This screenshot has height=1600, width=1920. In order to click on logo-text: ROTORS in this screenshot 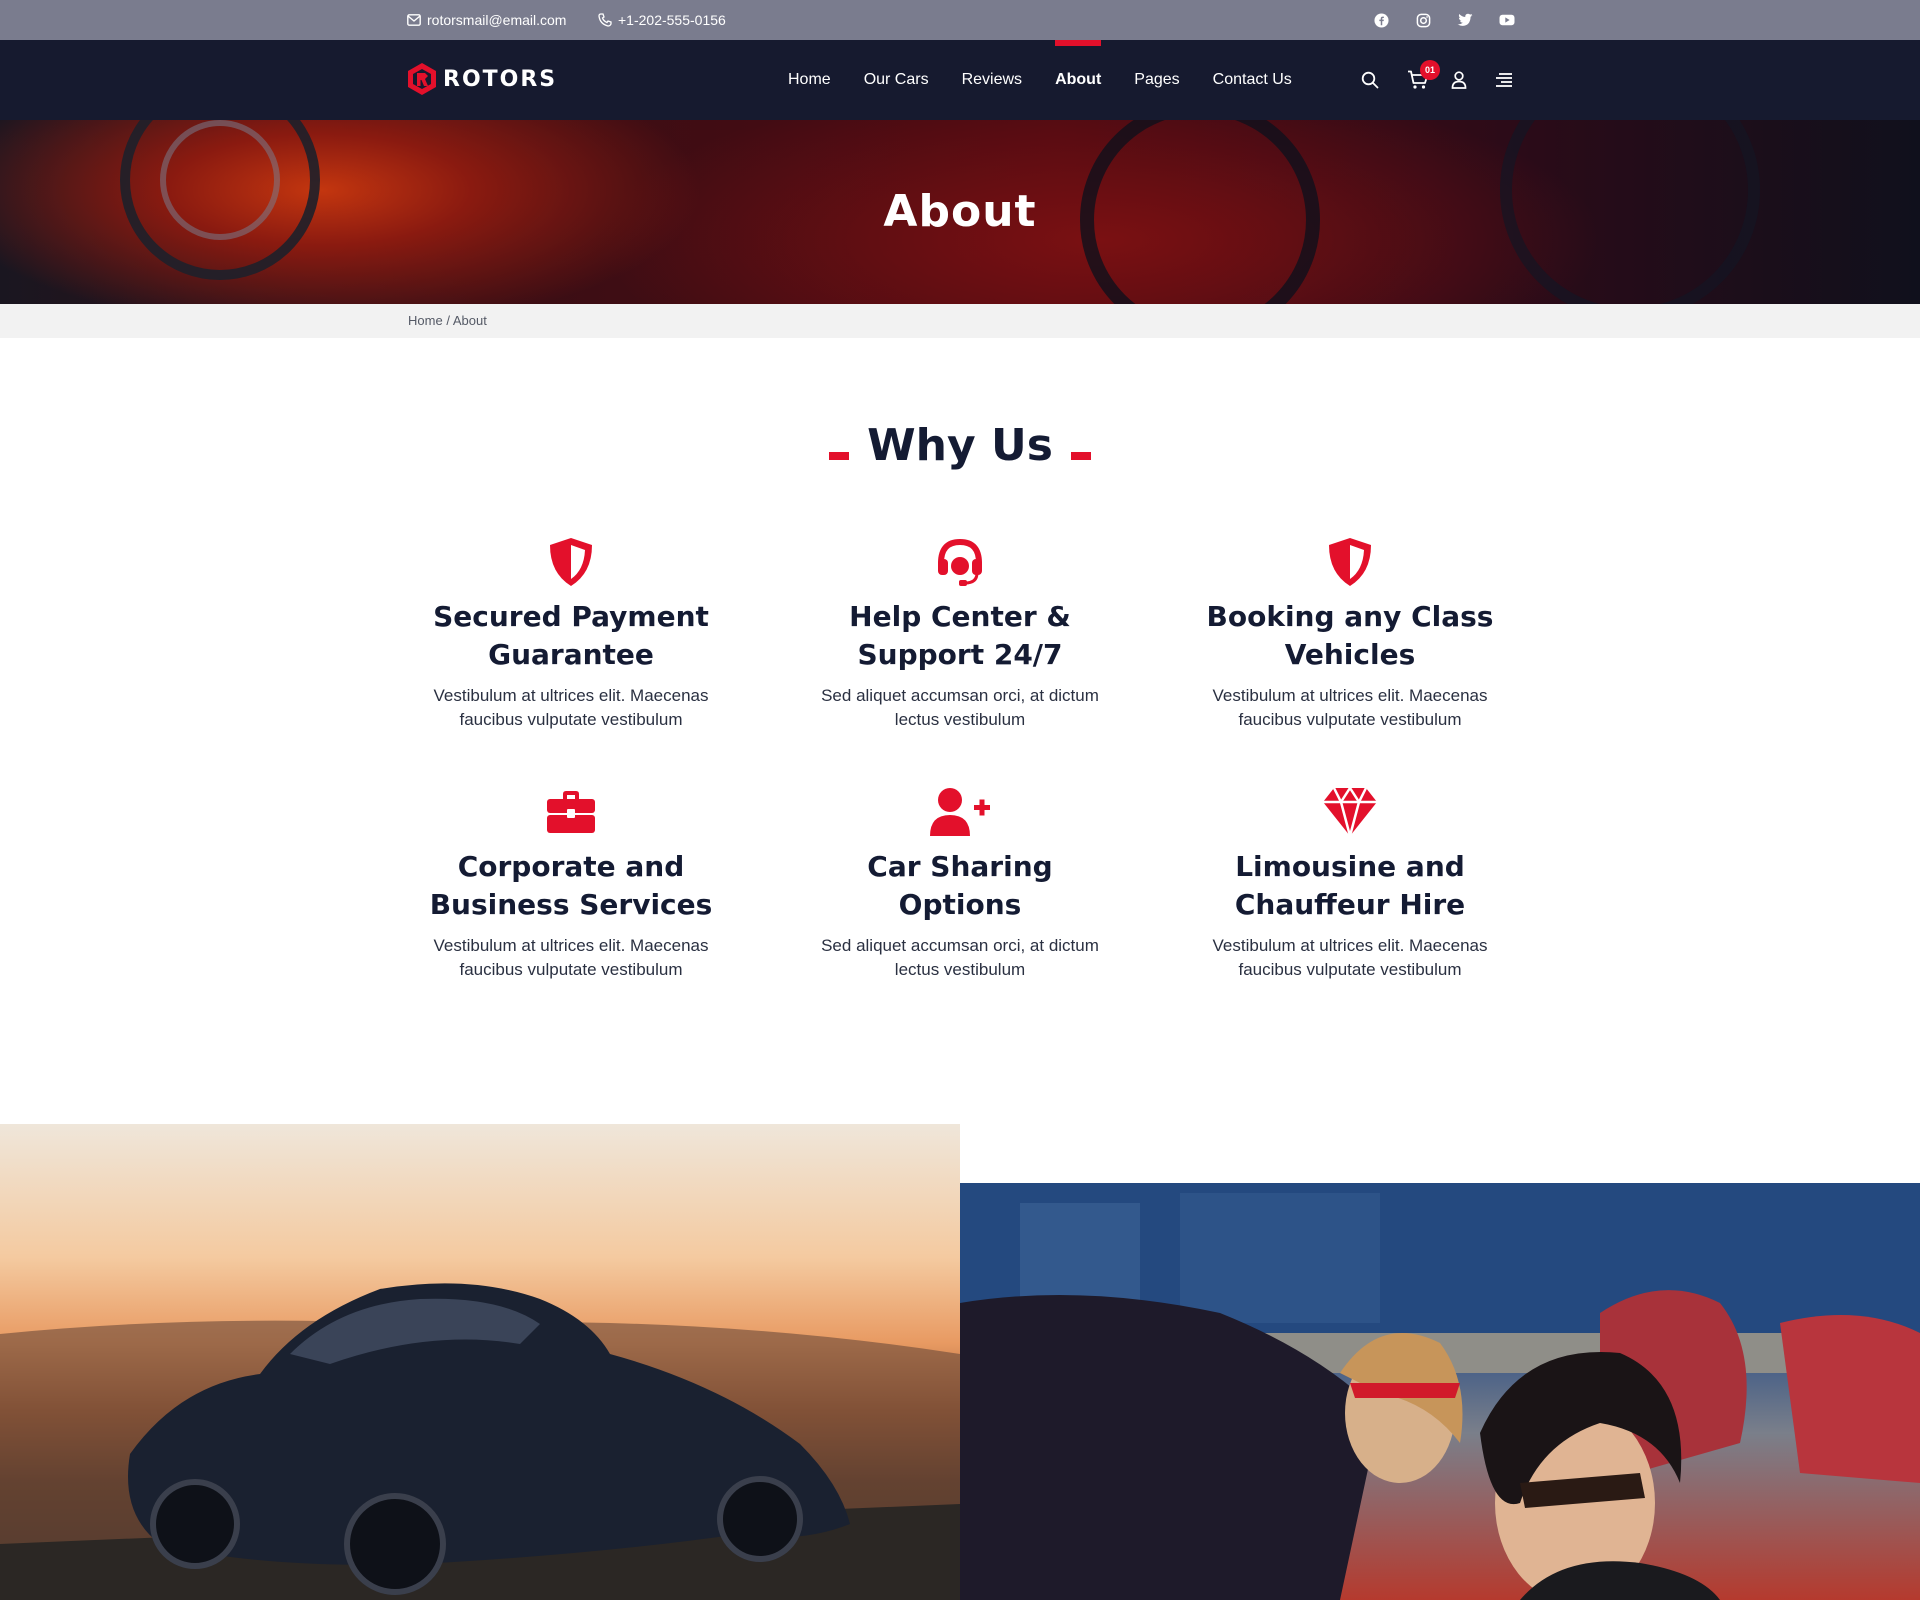, I will do `click(500, 79)`.